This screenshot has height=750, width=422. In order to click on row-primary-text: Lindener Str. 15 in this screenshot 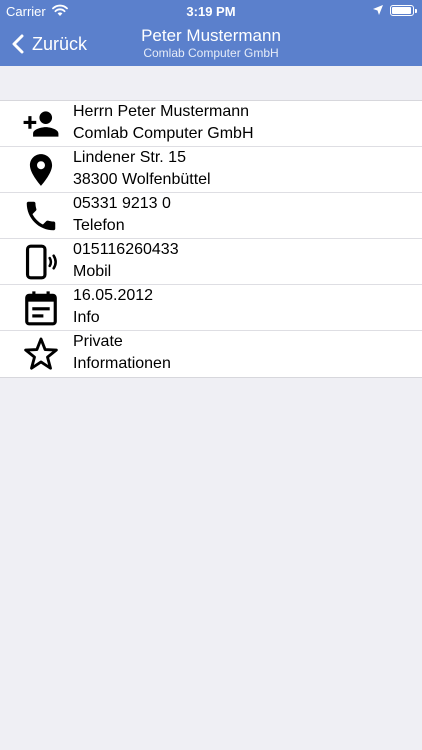, I will do `click(129, 157)`.